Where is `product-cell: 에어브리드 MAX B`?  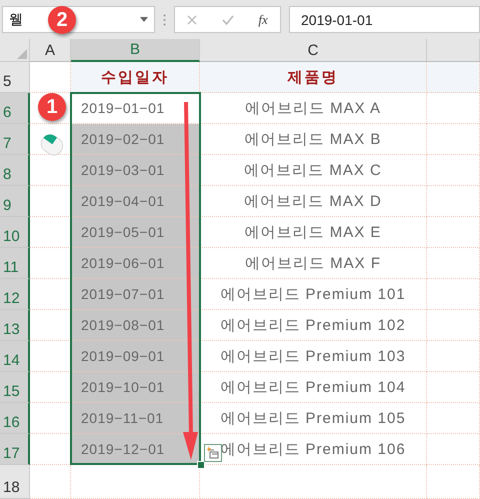 product-cell: 에어브리드 MAX B is located at coordinates (313, 139).